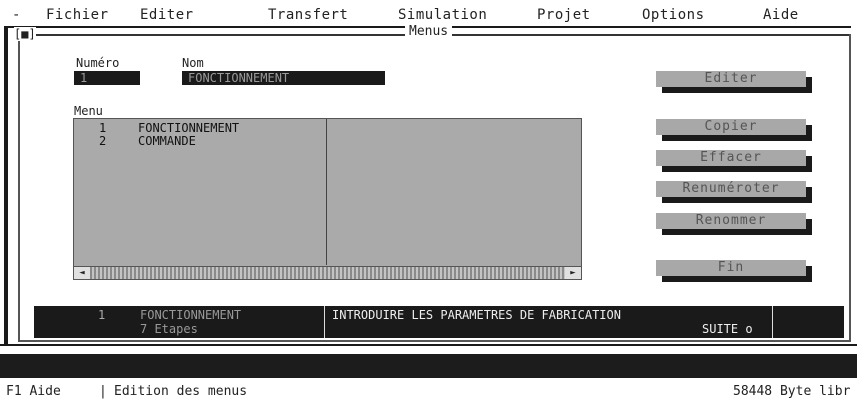 This screenshot has height=401, width=857. Describe the element at coordinates (77, 15) in the screenshot. I see `menu-fichier: Fichier` at that location.